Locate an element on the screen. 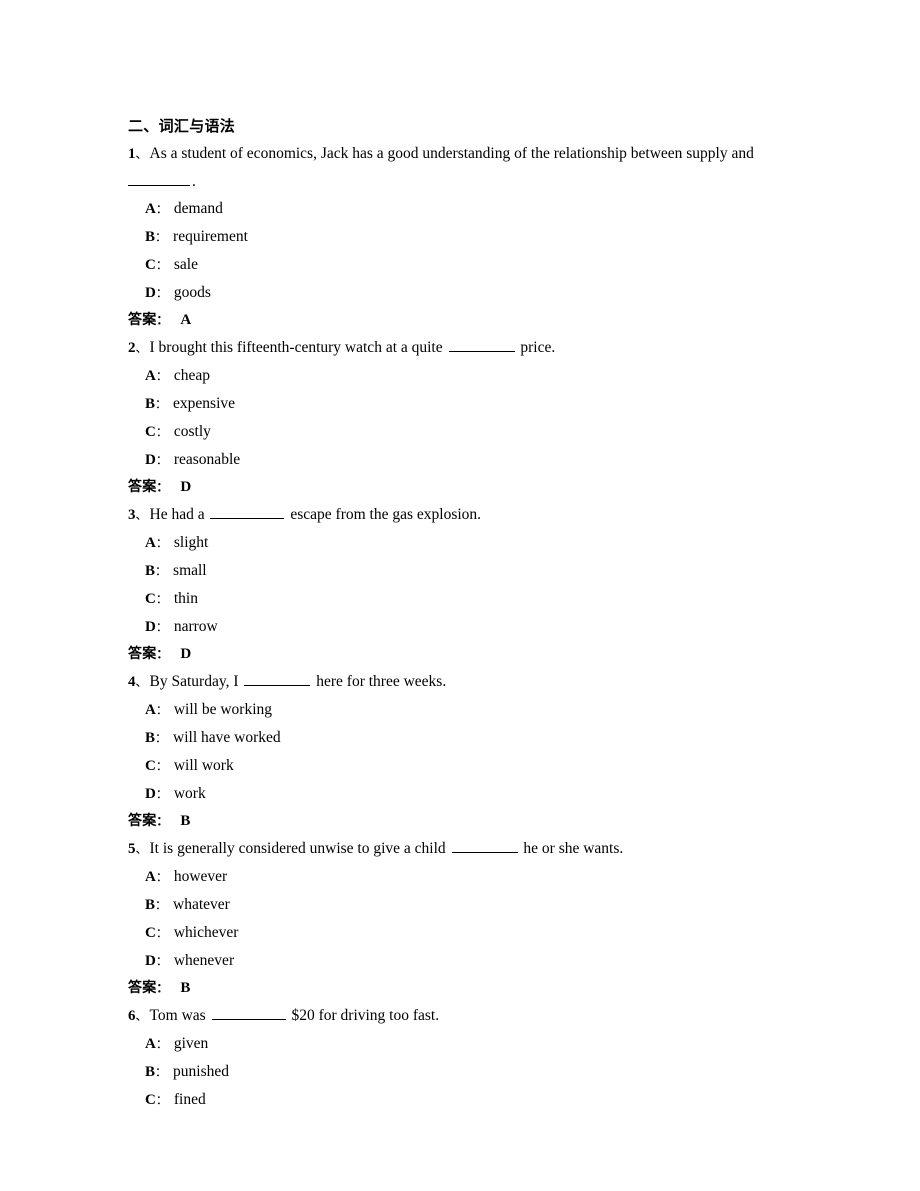 This screenshot has width=920, height=1191. option-b: B： requirement is located at coordinates (458, 237).